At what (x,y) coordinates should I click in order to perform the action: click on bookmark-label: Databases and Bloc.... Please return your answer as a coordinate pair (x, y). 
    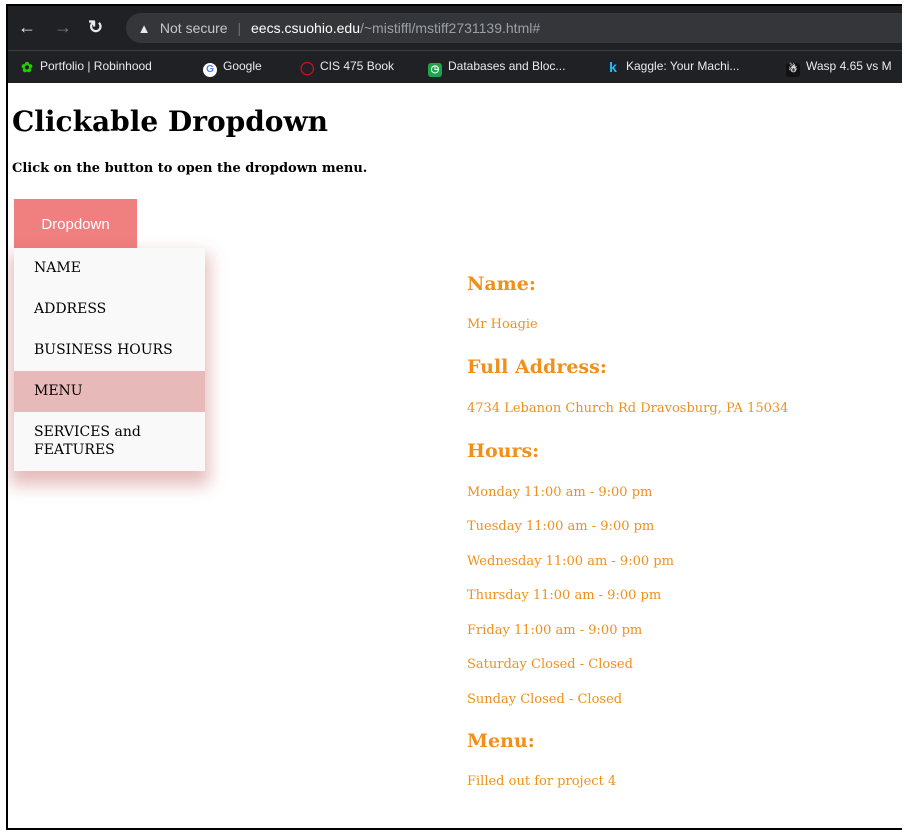
    Looking at the image, I should click on (507, 66).